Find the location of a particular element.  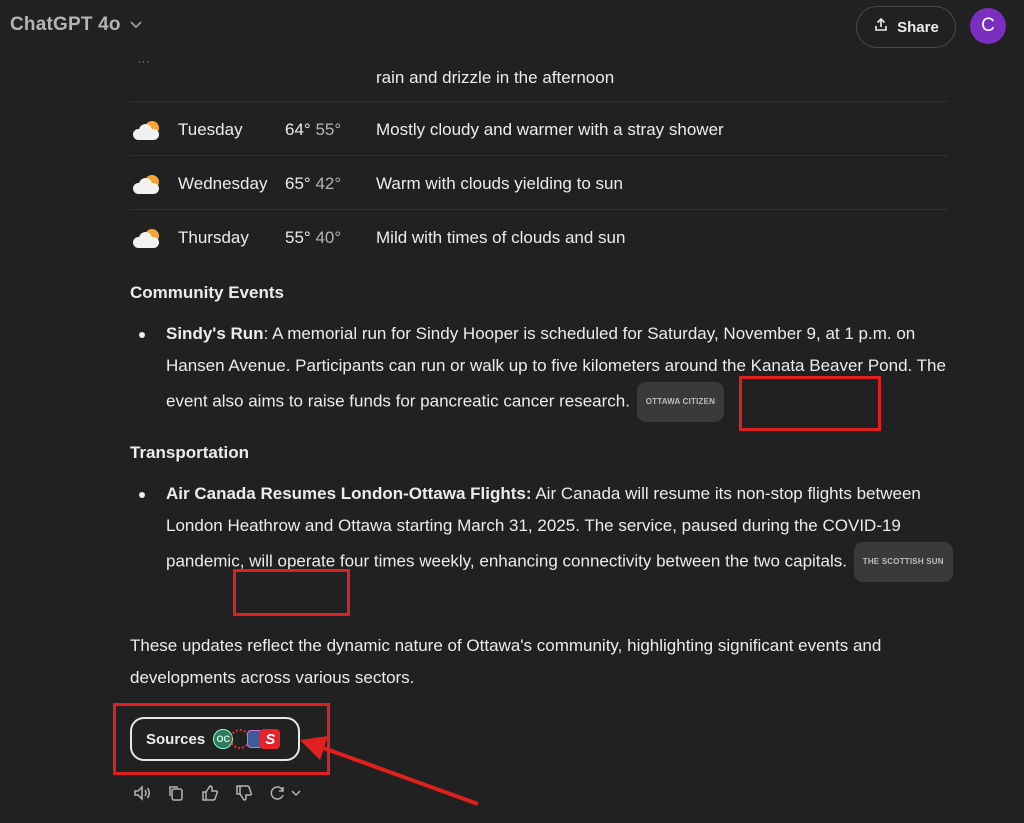

model-selector: ChatGPT 4o is located at coordinates (76, 25).